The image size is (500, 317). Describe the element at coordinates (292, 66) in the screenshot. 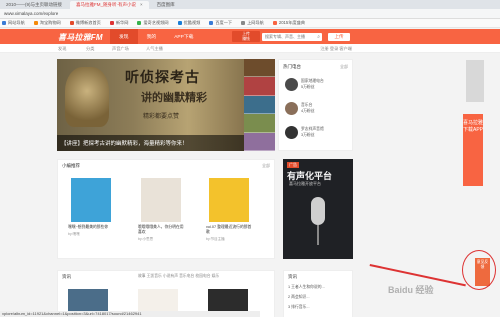

I see `panel-heading: 热门电台` at that location.